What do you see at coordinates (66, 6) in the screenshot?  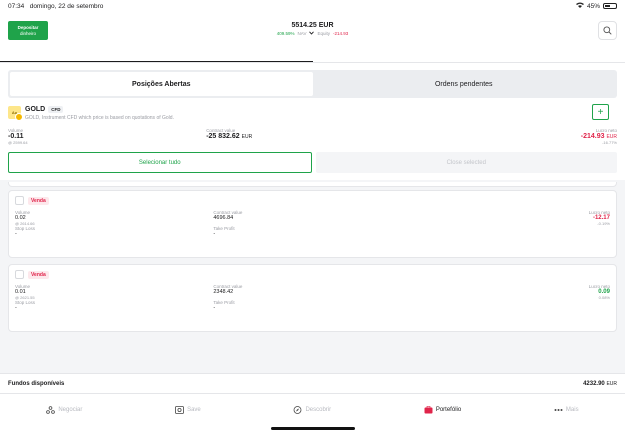 I see `status-date: domingo, 22 de setembro` at bounding box center [66, 6].